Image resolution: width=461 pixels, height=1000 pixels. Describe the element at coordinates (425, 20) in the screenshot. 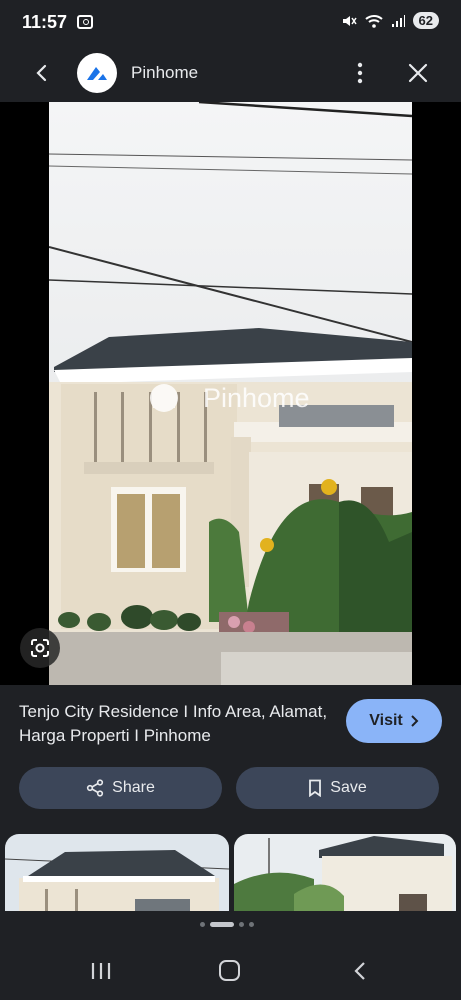

I see `battery-level: 62` at that location.